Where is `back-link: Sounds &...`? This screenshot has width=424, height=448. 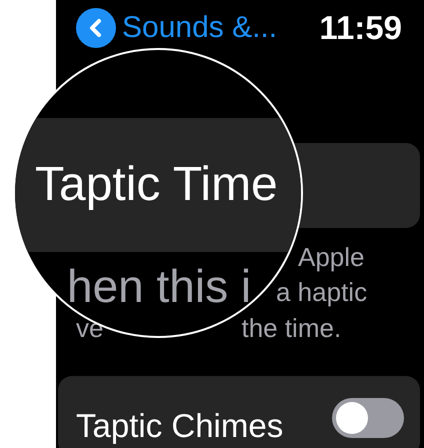 back-link: Sounds &... is located at coordinates (200, 28).